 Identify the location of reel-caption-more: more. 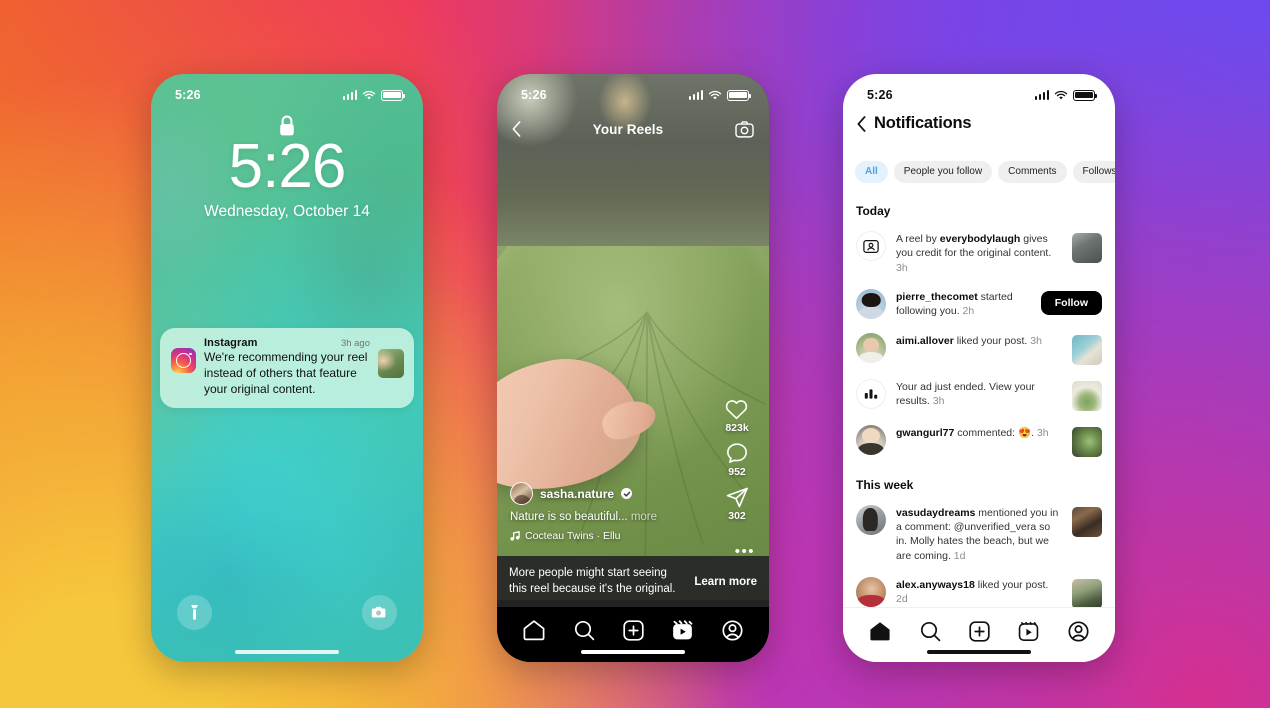
(644, 517).